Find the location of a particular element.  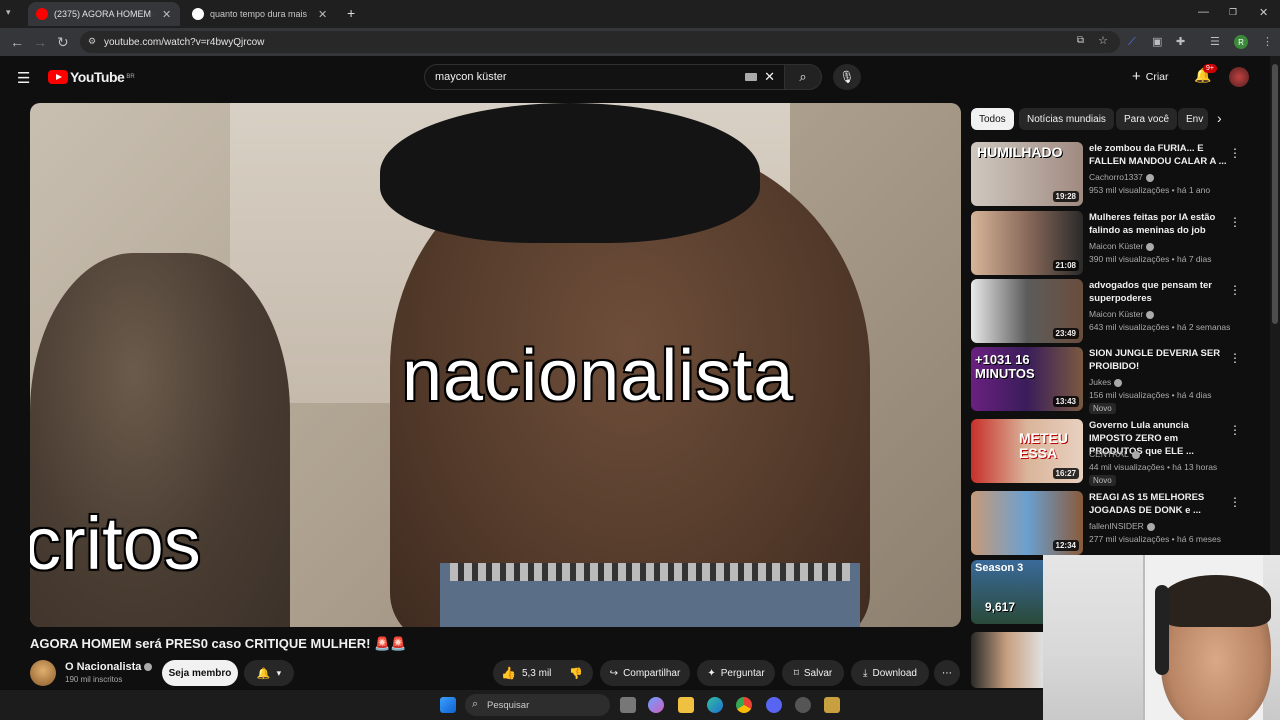

share-button: ↪ Compartilhar is located at coordinates (645, 673).